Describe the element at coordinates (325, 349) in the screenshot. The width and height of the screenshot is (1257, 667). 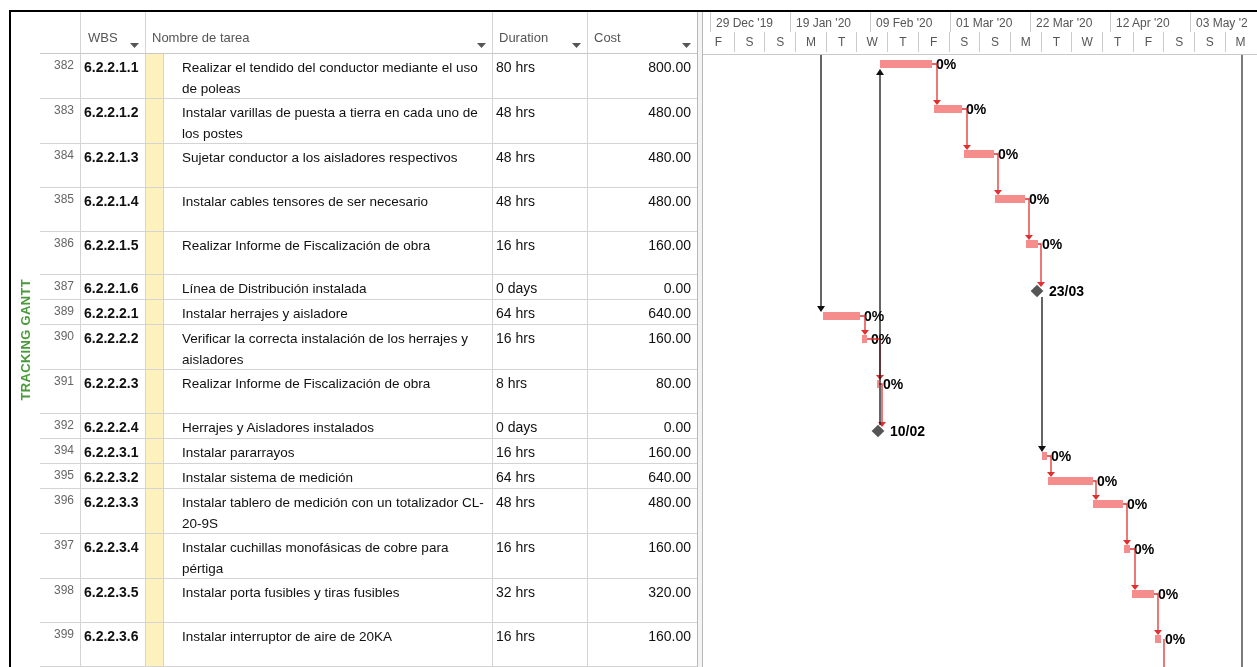
I see `task-name-cell: Verificar la correcta instalación de los herrajes y aisladores` at that location.